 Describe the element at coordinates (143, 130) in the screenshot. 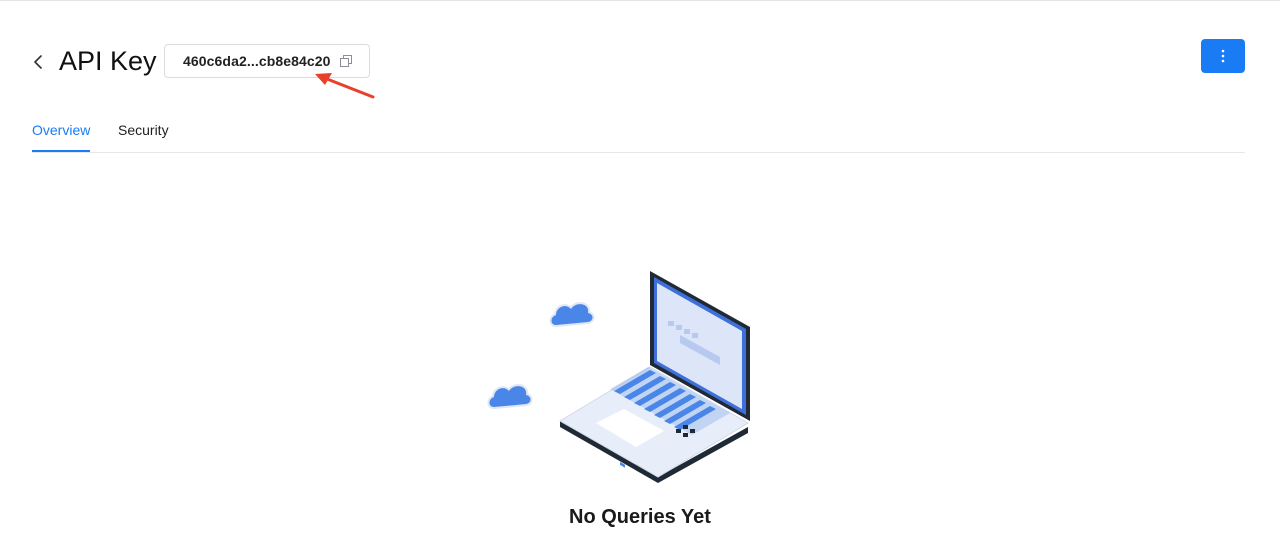

I see `tab-security: Security` at that location.